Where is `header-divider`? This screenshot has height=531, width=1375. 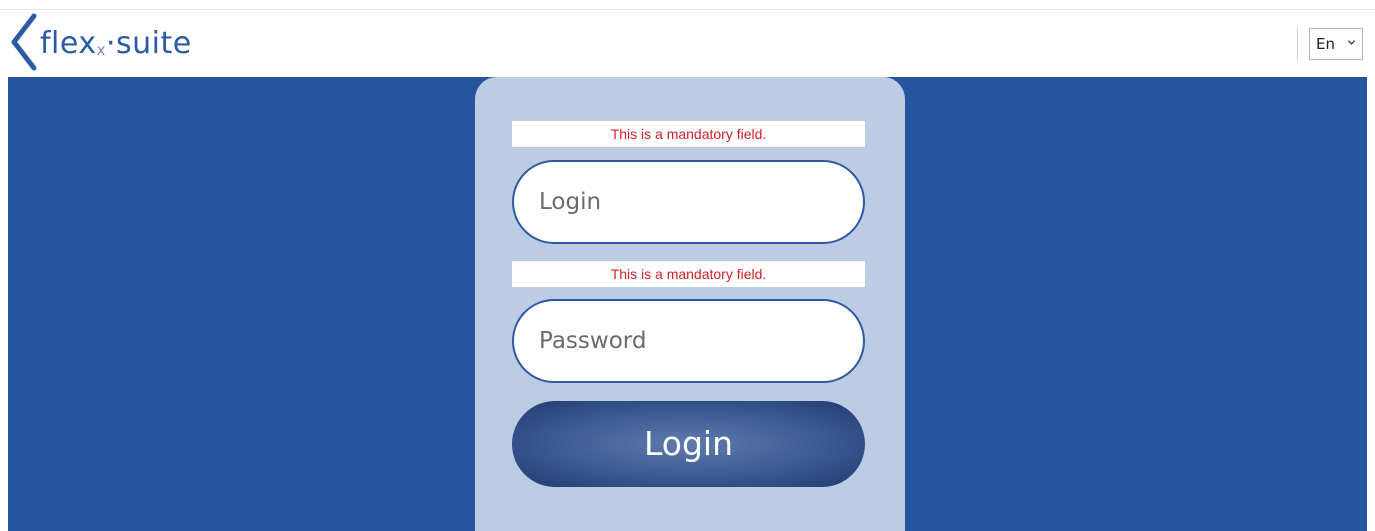
header-divider is located at coordinates (687, 9).